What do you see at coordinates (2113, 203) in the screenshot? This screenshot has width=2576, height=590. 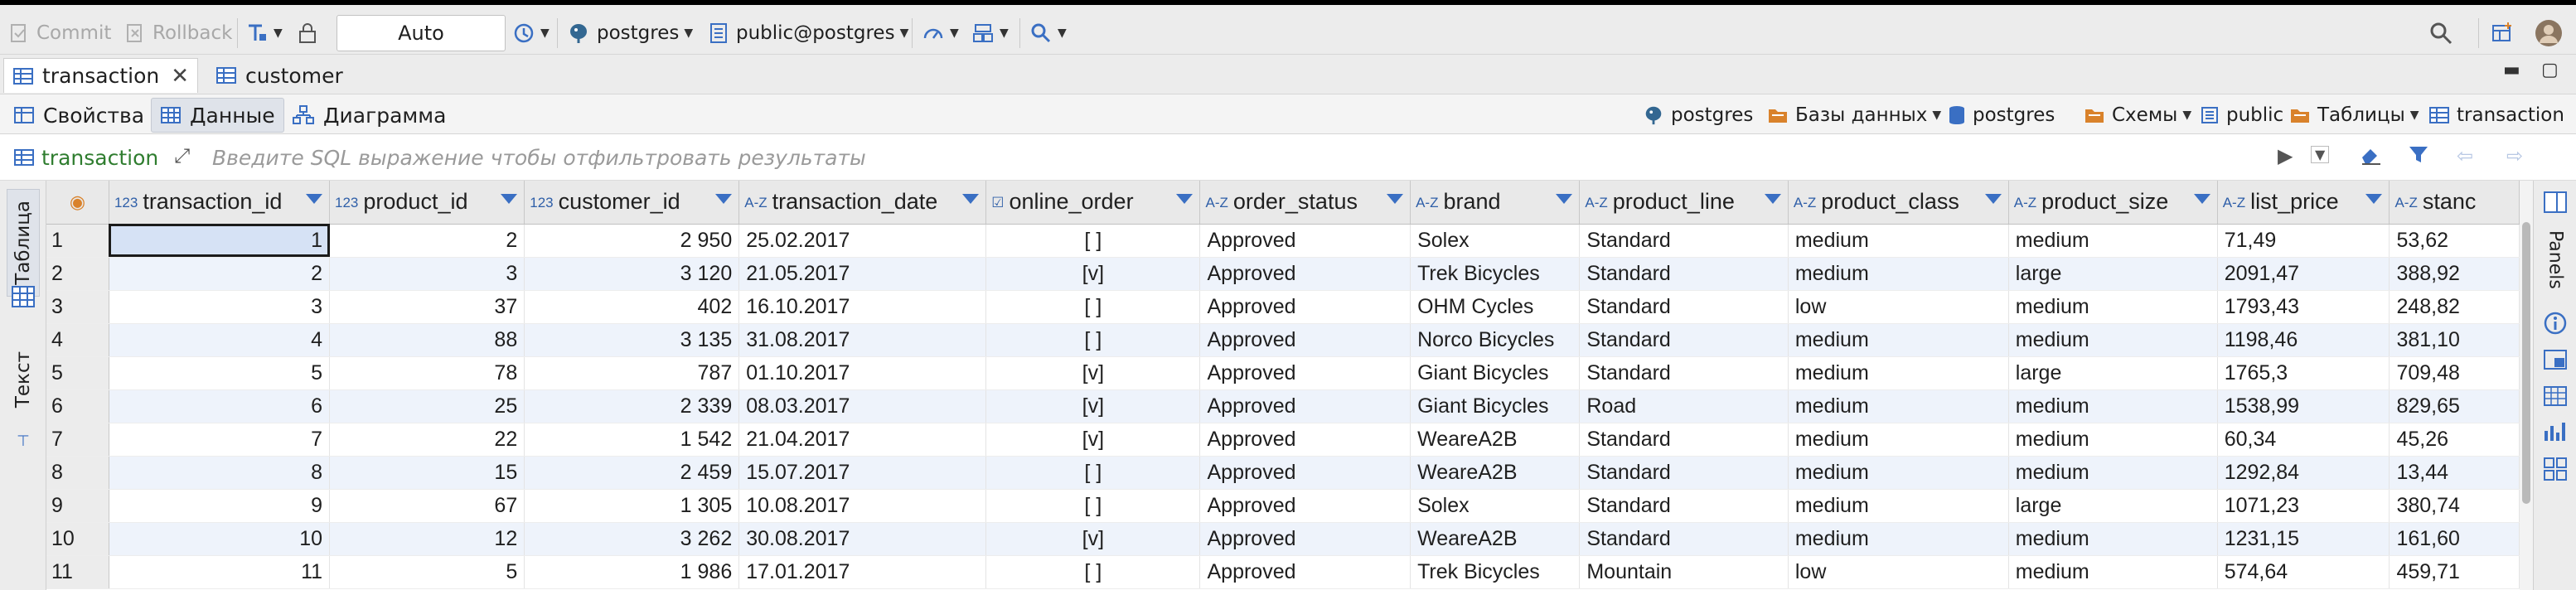 I see `column-header-product_size: A-Z product_size` at bounding box center [2113, 203].